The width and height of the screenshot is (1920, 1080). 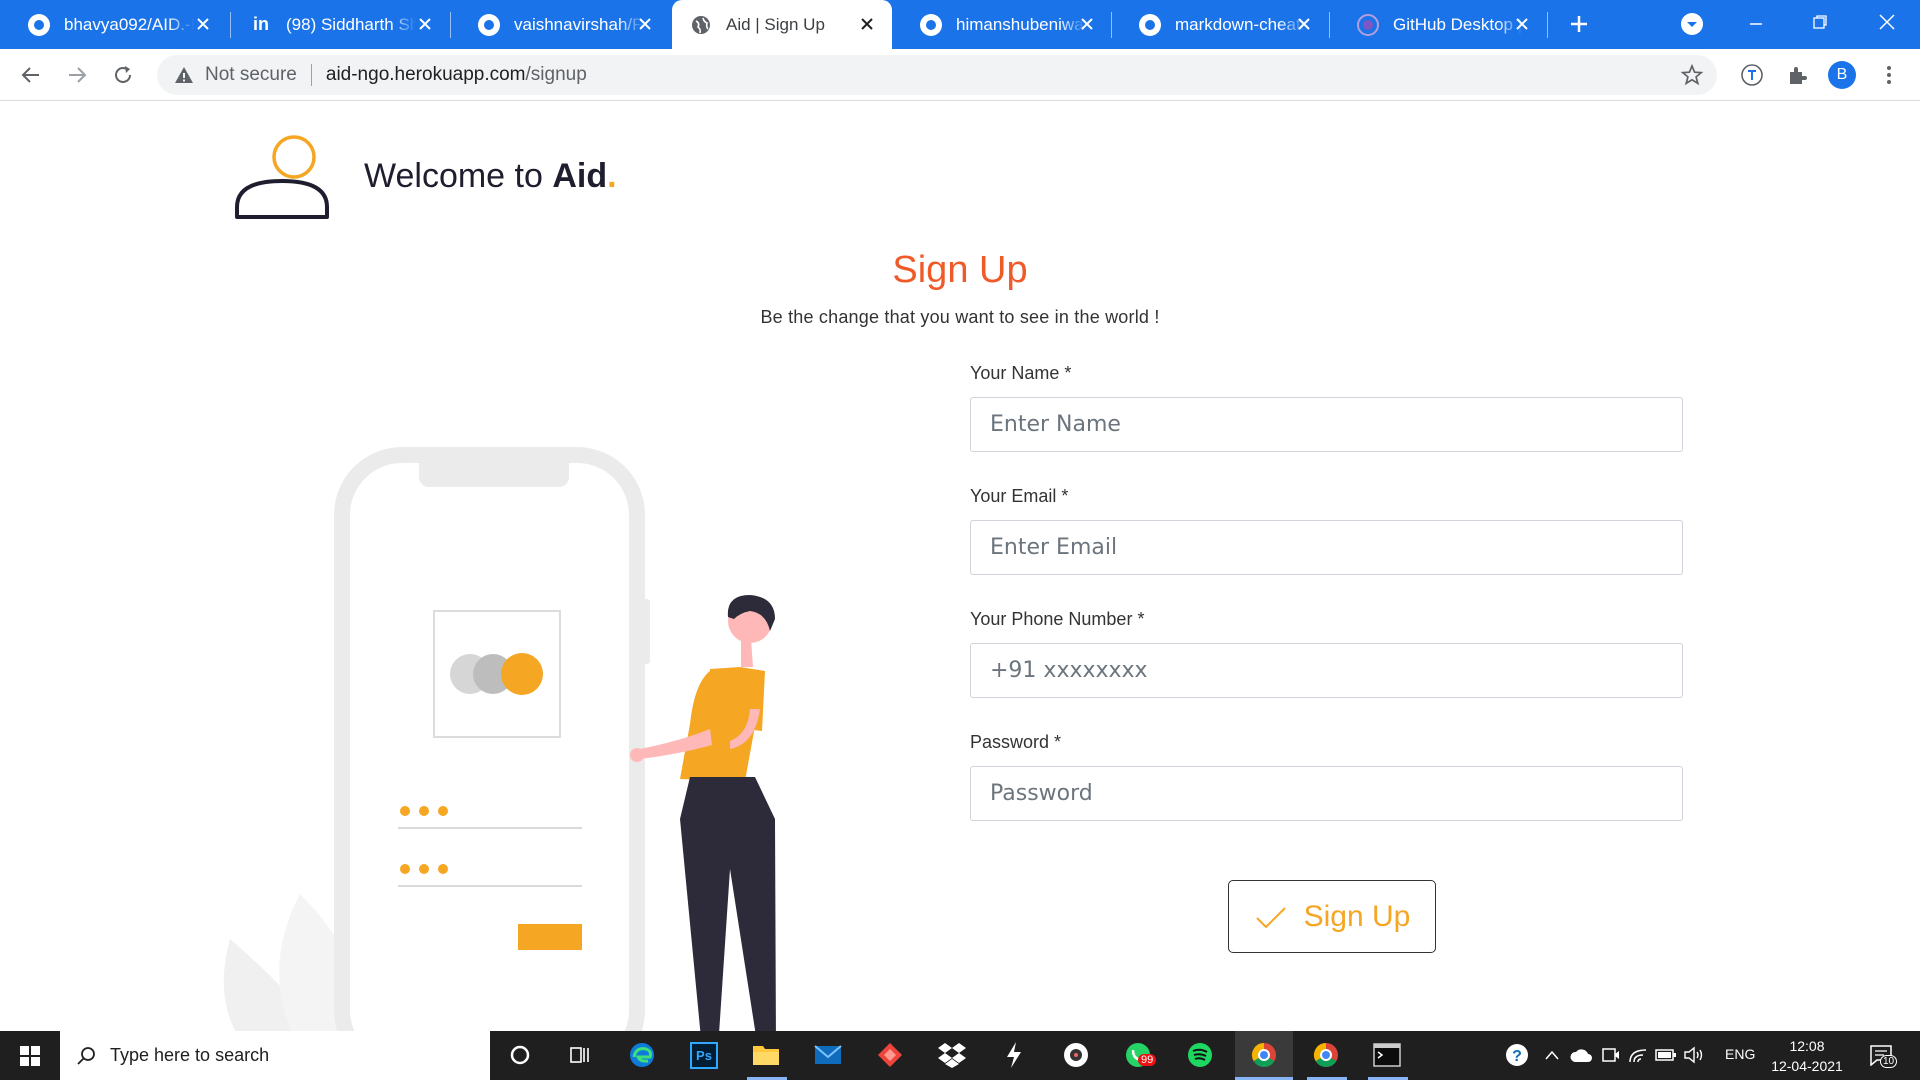 What do you see at coordinates (1002, 24) in the screenshot?
I see `tab-himanshubeniwal: himanshubeniwal/` at bounding box center [1002, 24].